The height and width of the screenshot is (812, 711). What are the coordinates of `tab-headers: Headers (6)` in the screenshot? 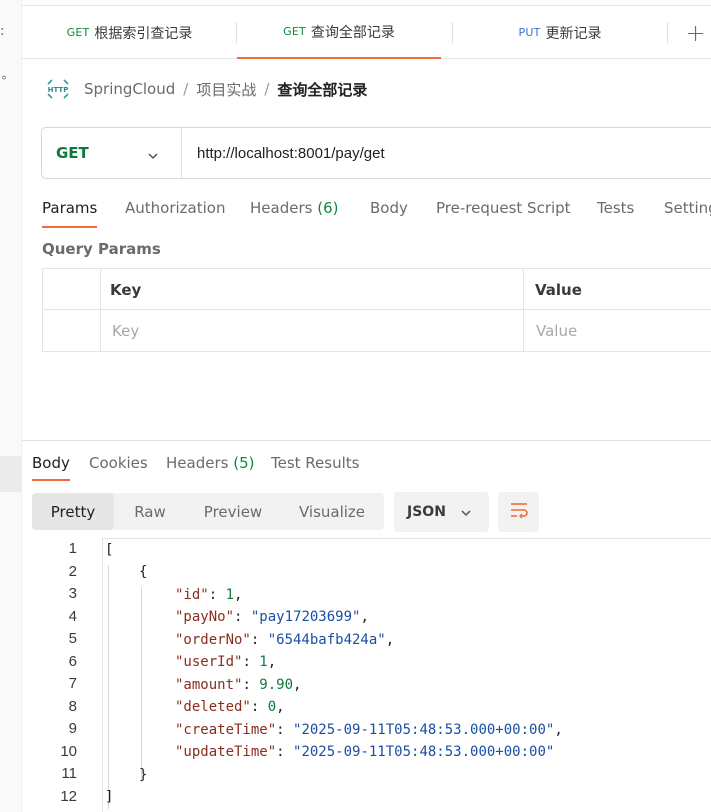 It's located at (294, 208).